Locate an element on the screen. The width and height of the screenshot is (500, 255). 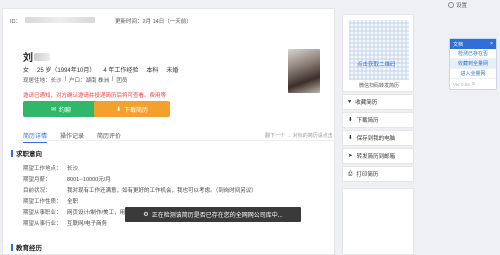
candidate-photo is located at coordinates (304, 71).